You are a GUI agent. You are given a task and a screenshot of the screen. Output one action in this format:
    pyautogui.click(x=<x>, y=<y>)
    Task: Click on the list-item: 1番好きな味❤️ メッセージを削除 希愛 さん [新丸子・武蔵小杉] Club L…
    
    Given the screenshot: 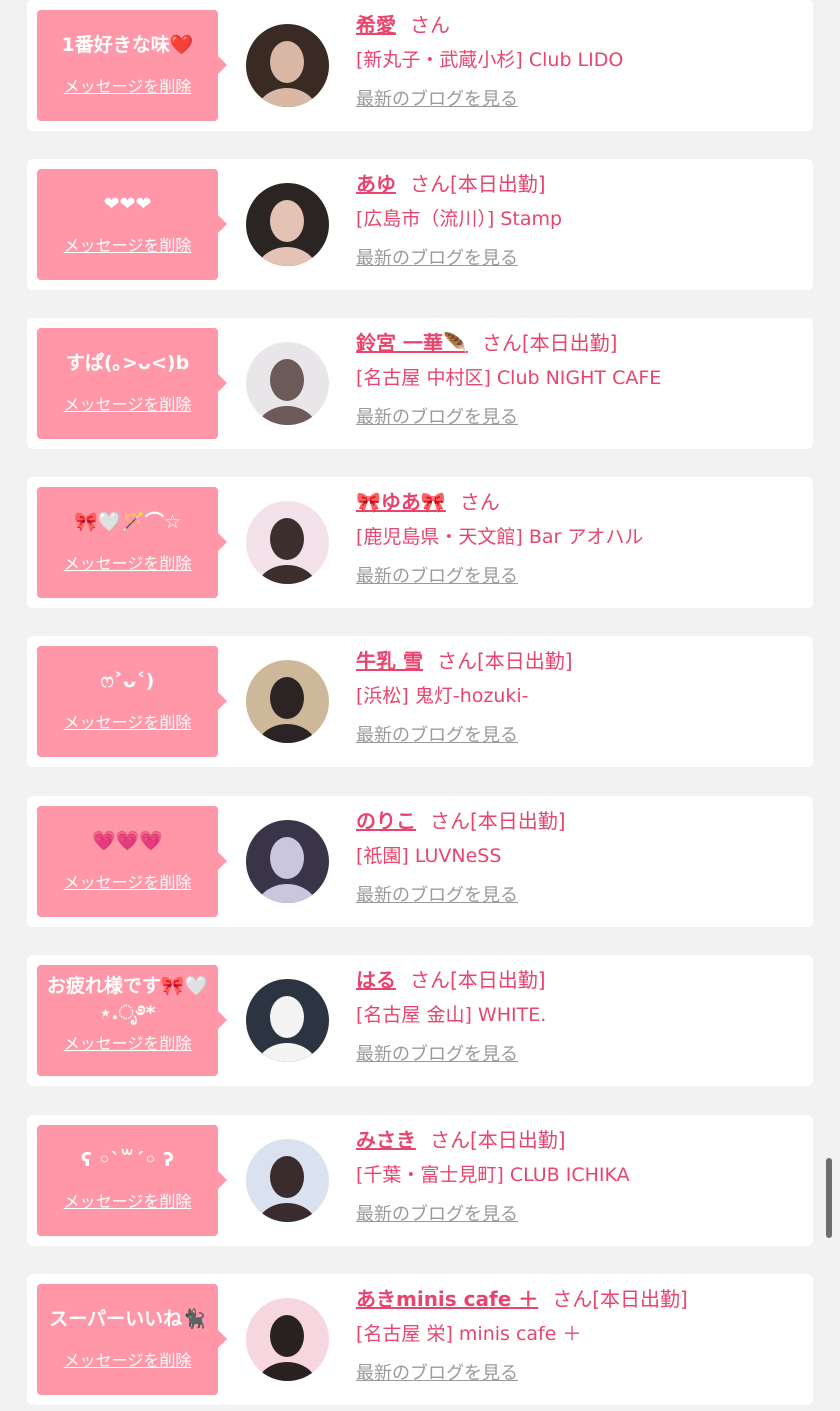 What is the action you would take?
    pyautogui.click(x=420, y=65)
    